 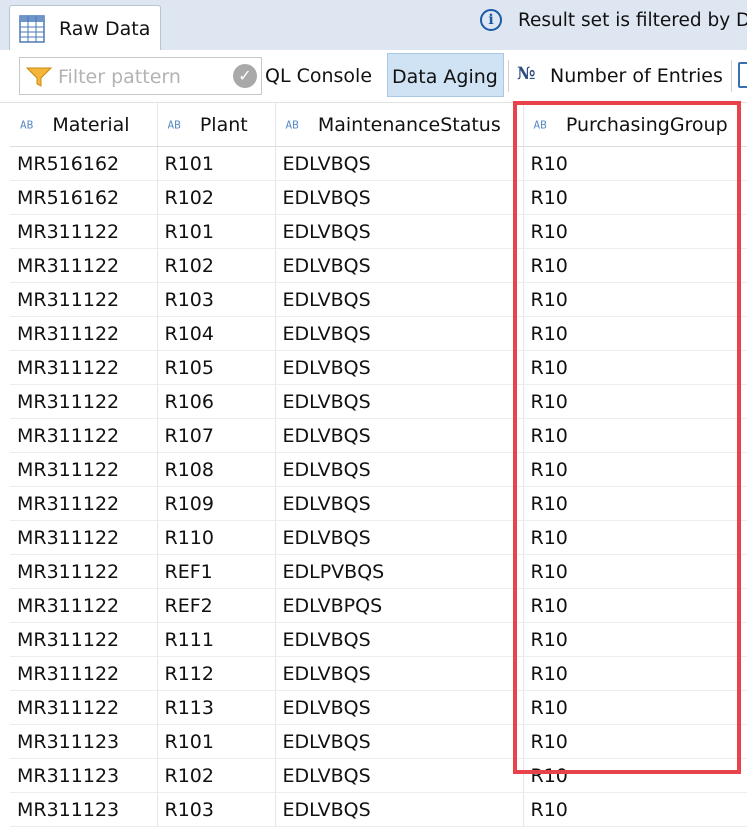 I want to click on sql-console-button: QL Console, so click(x=320, y=75).